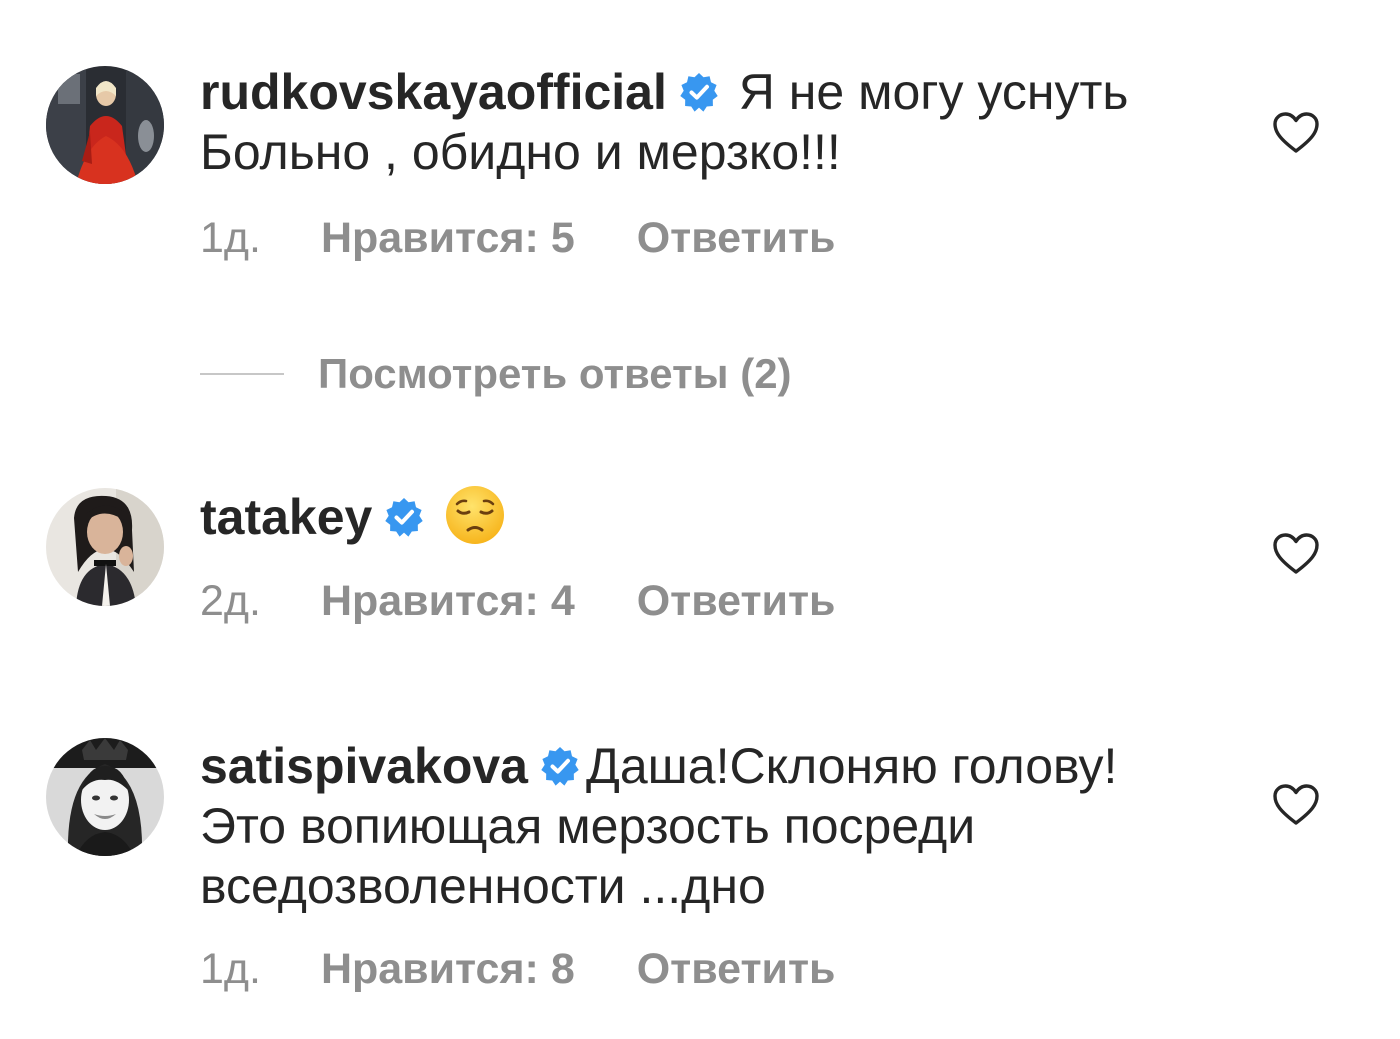 The height and width of the screenshot is (1039, 1400). I want to click on comment-meta: 1д. Нравится: 8 Ответить, so click(517, 969).